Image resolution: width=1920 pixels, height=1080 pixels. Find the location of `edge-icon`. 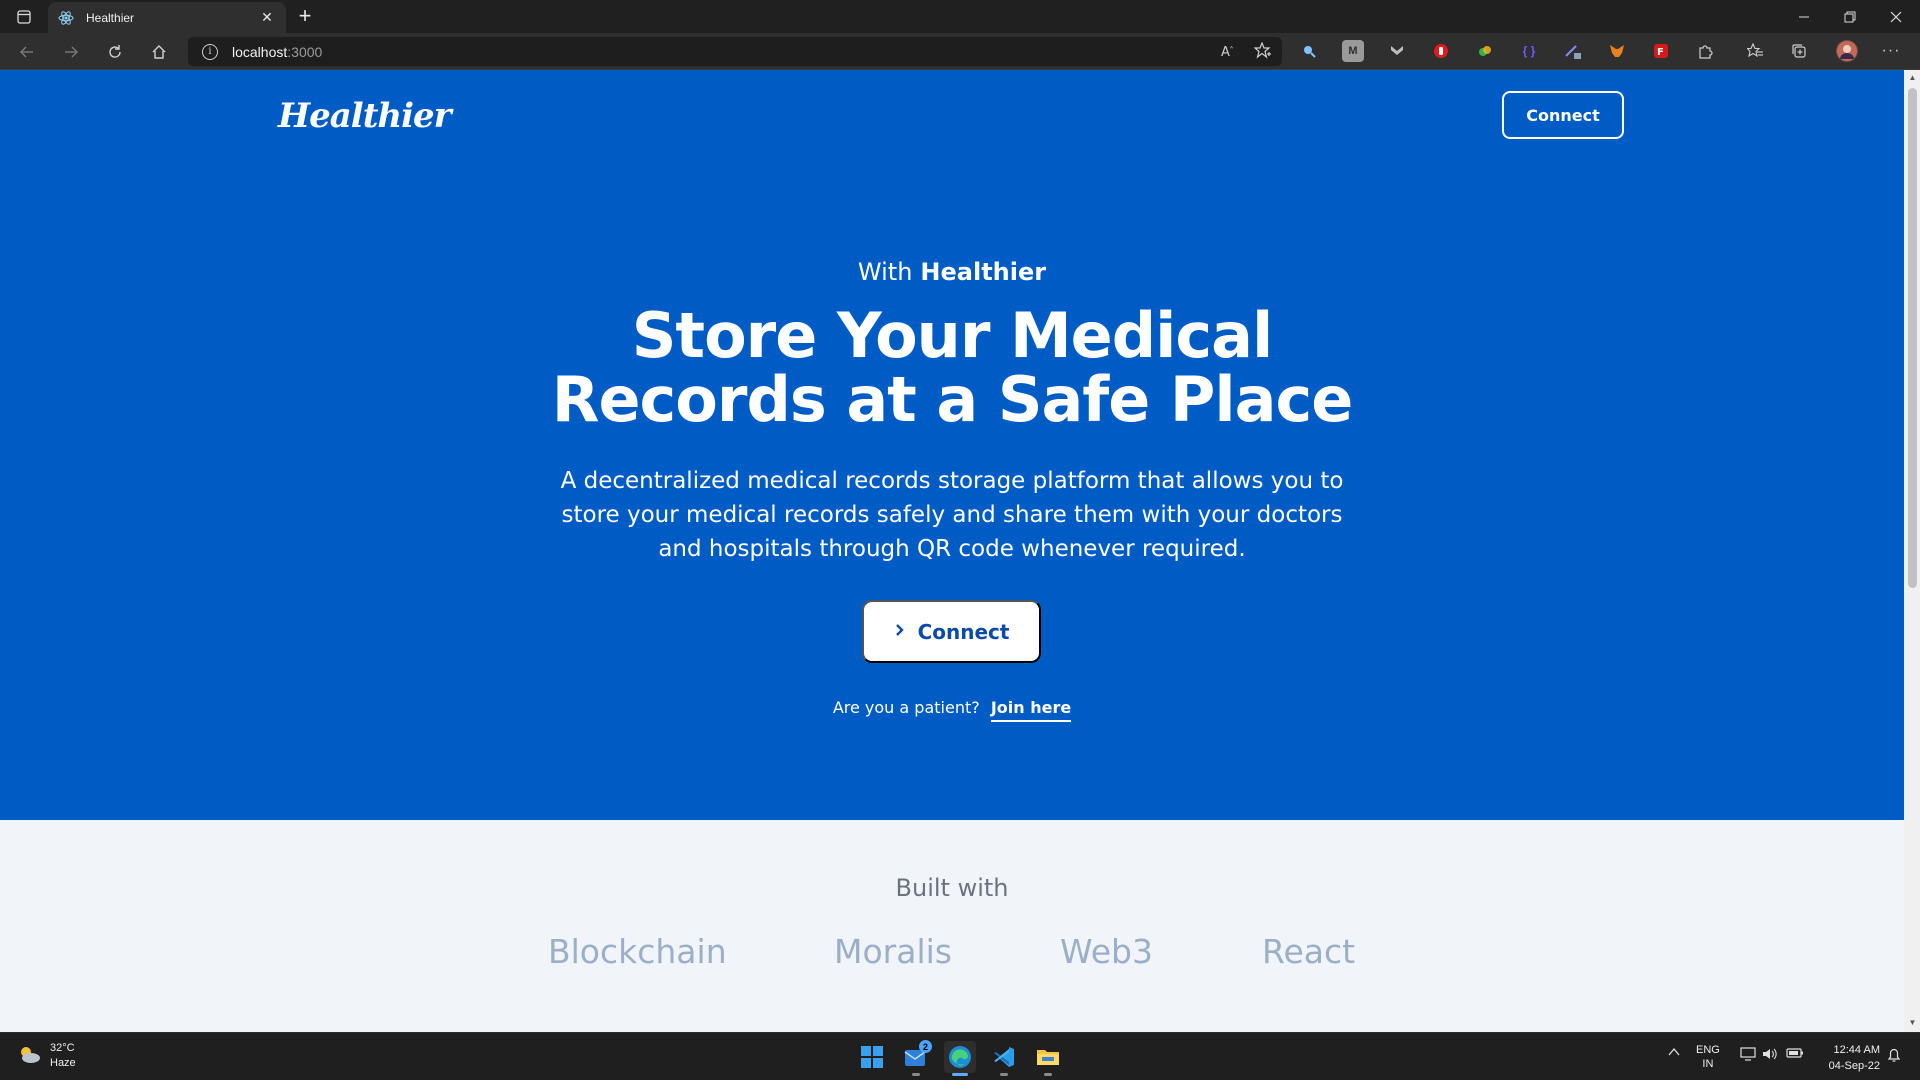

edge-icon is located at coordinates (960, 1058).